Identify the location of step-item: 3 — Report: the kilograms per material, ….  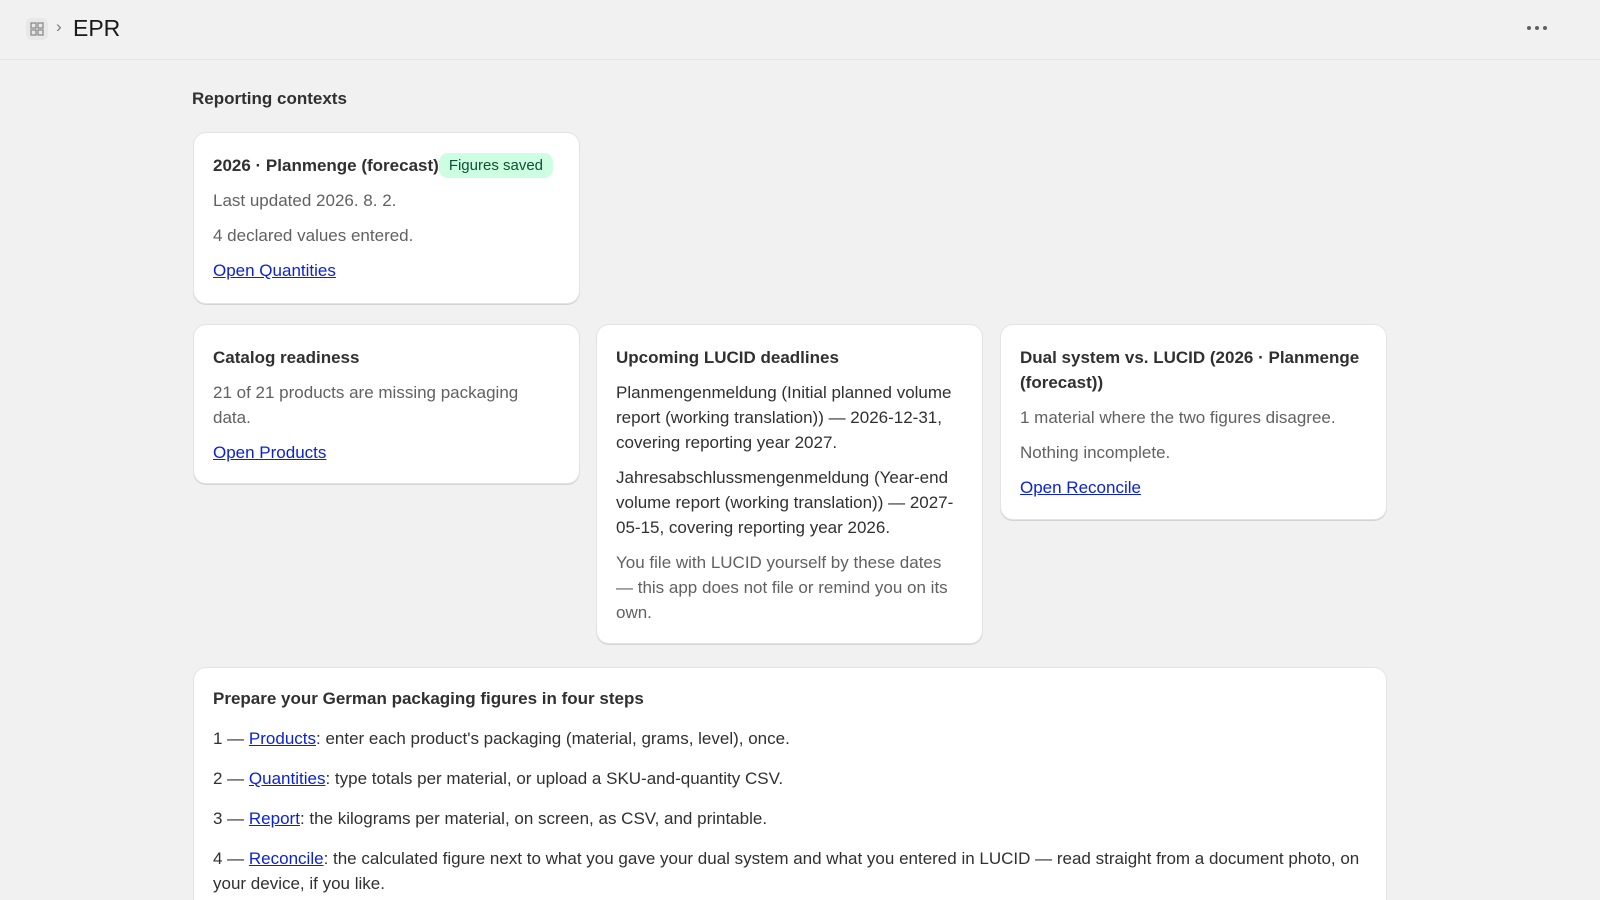
(490, 818).